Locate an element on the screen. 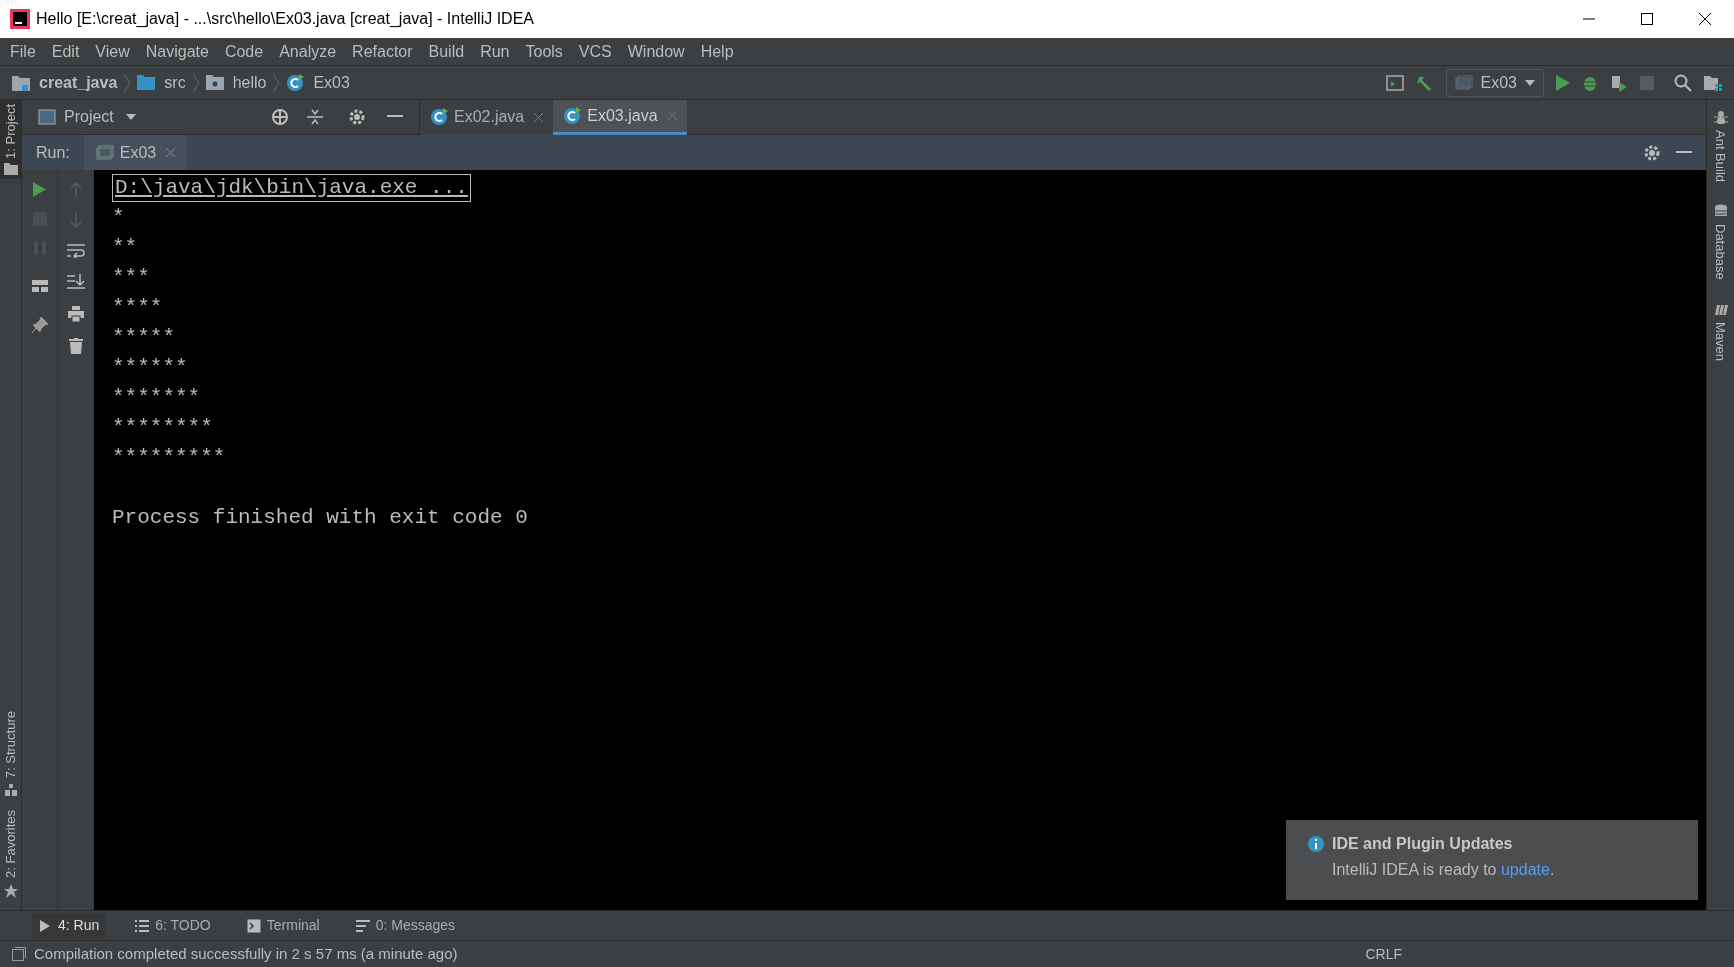 This screenshot has height=967, width=1734. breadcrumb-item: Ex03 is located at coordinates (331, 82).